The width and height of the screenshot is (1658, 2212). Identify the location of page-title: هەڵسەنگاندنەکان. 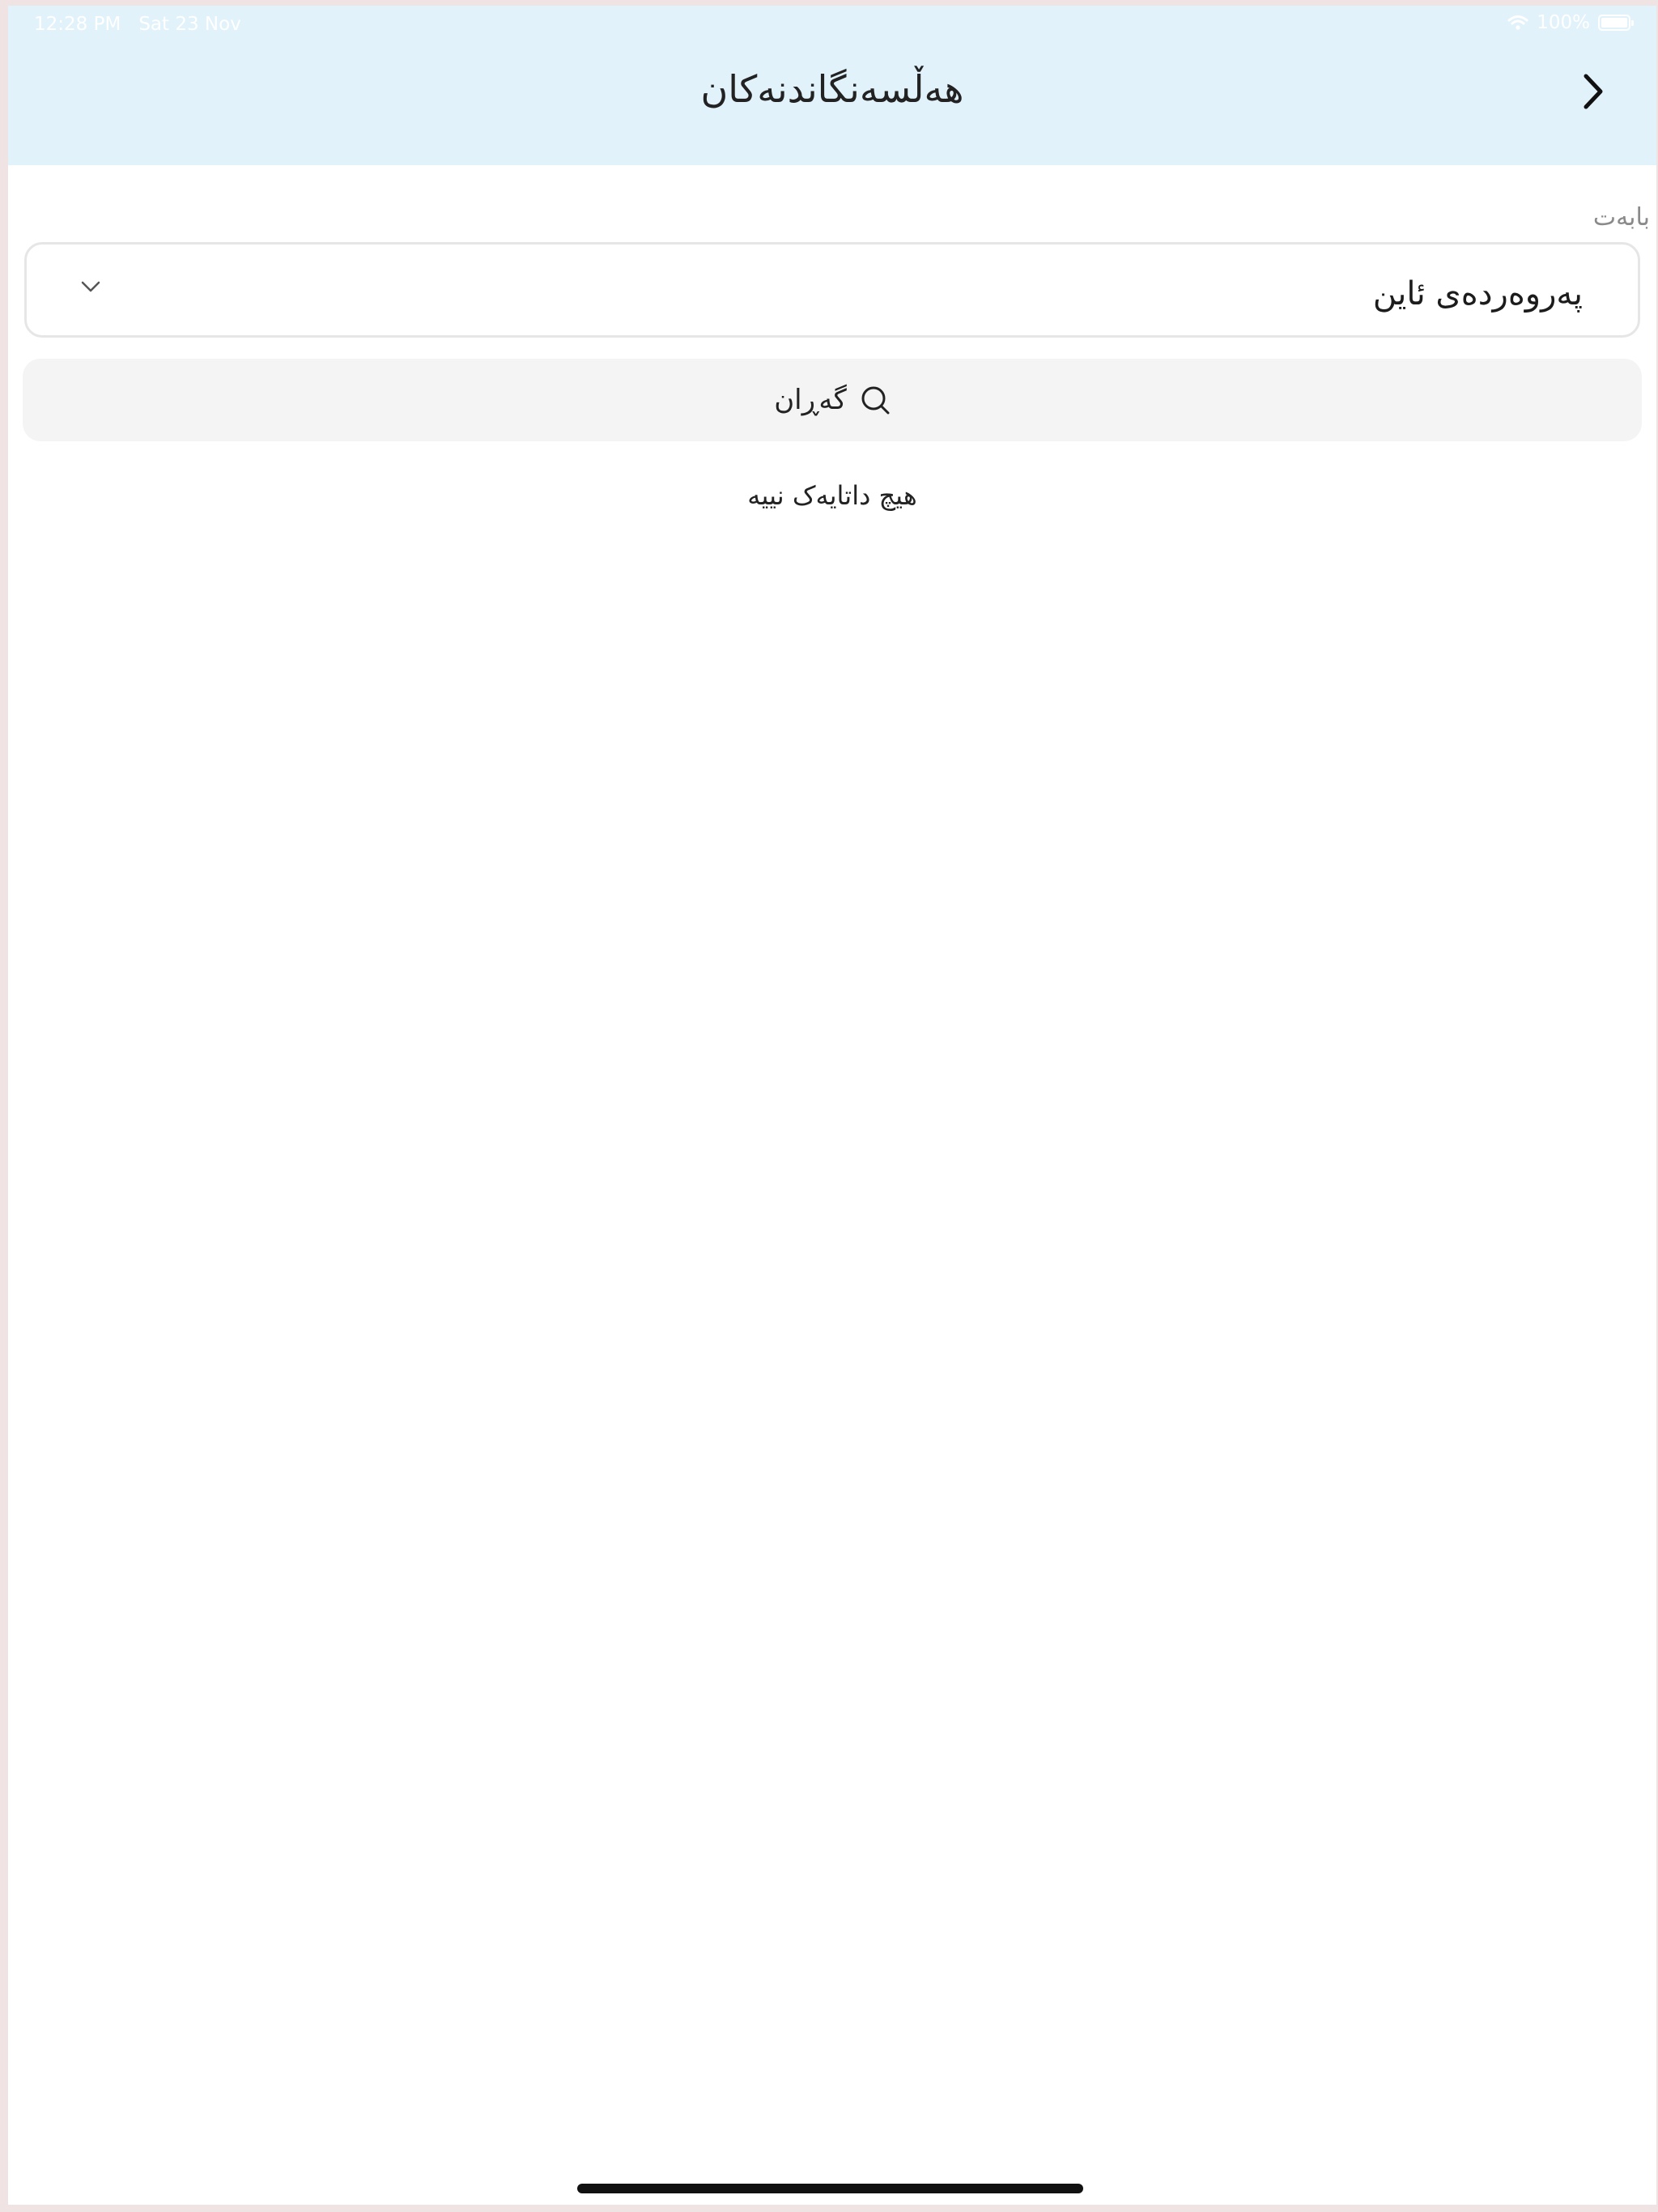
(832, 89).